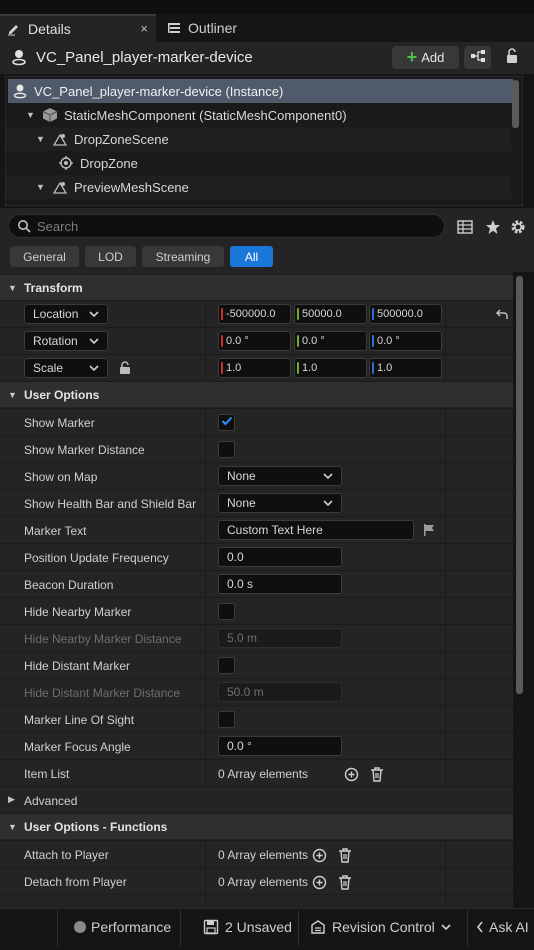 The image size is (534, 950). What do you see at coordinates (77, 747) in the screenshot?
I see `property-label: Marker Focus Angle` at bounding box center [77, 747].